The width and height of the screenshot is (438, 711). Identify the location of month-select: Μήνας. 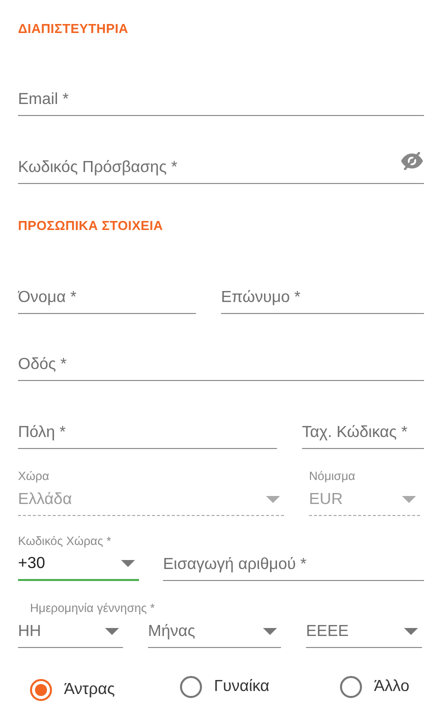
(214, 632).